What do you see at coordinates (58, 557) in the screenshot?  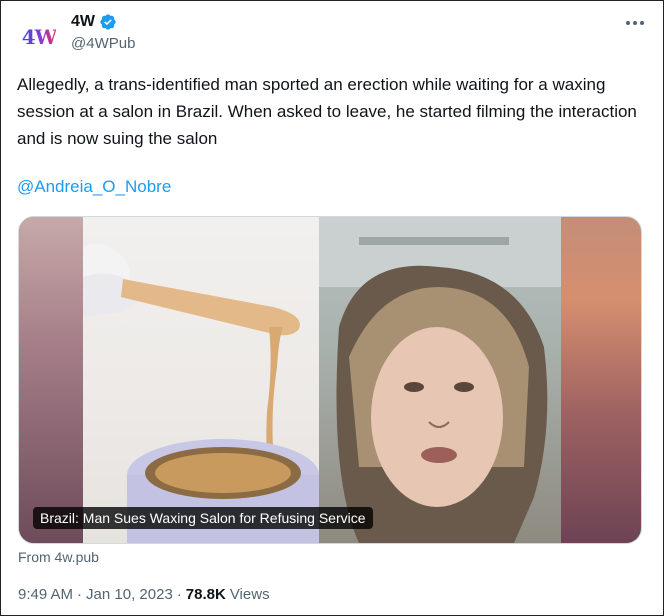 I see `link-source: From 4w.pub` at bounding box center [58, 557].